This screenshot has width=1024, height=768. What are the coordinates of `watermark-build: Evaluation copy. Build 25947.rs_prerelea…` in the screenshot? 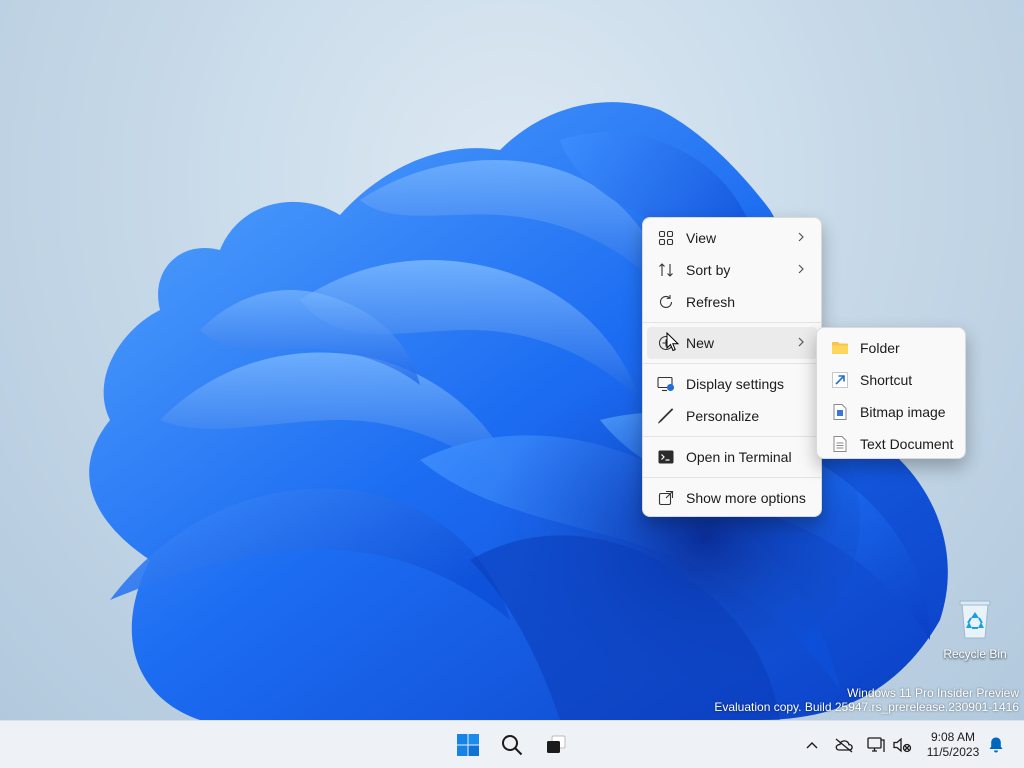 It's located at (866, 707).